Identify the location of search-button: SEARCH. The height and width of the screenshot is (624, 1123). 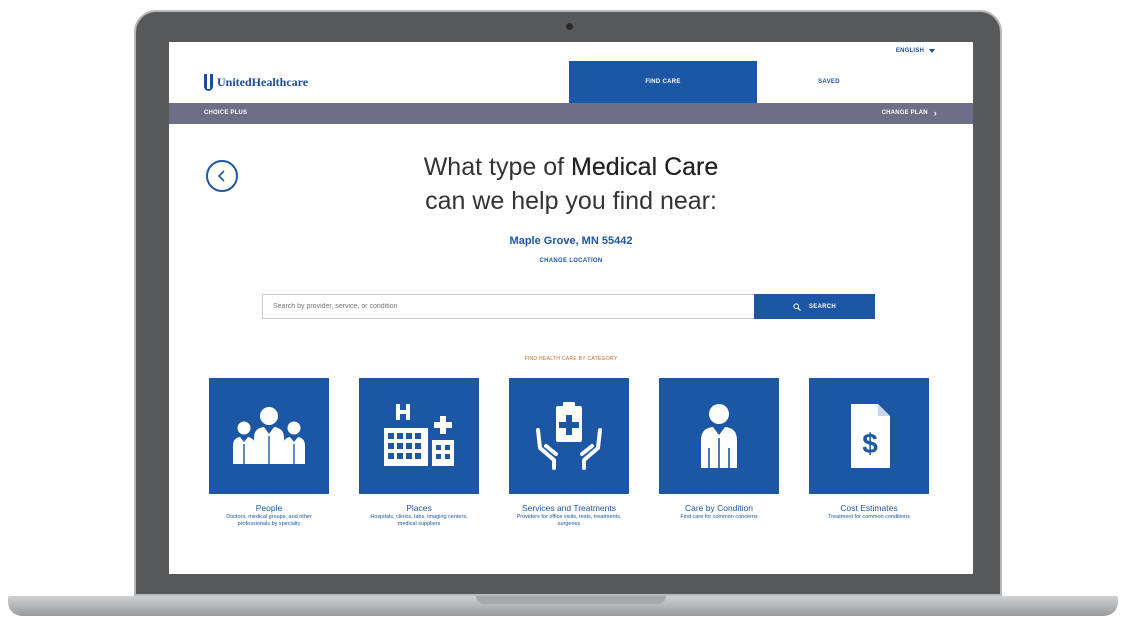
(814, 306).